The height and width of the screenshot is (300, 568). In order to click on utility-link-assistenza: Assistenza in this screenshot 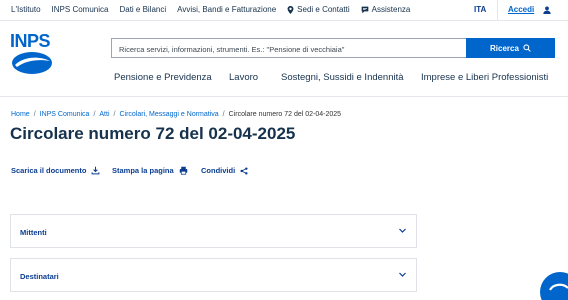, I will do `click(386, 9)`.